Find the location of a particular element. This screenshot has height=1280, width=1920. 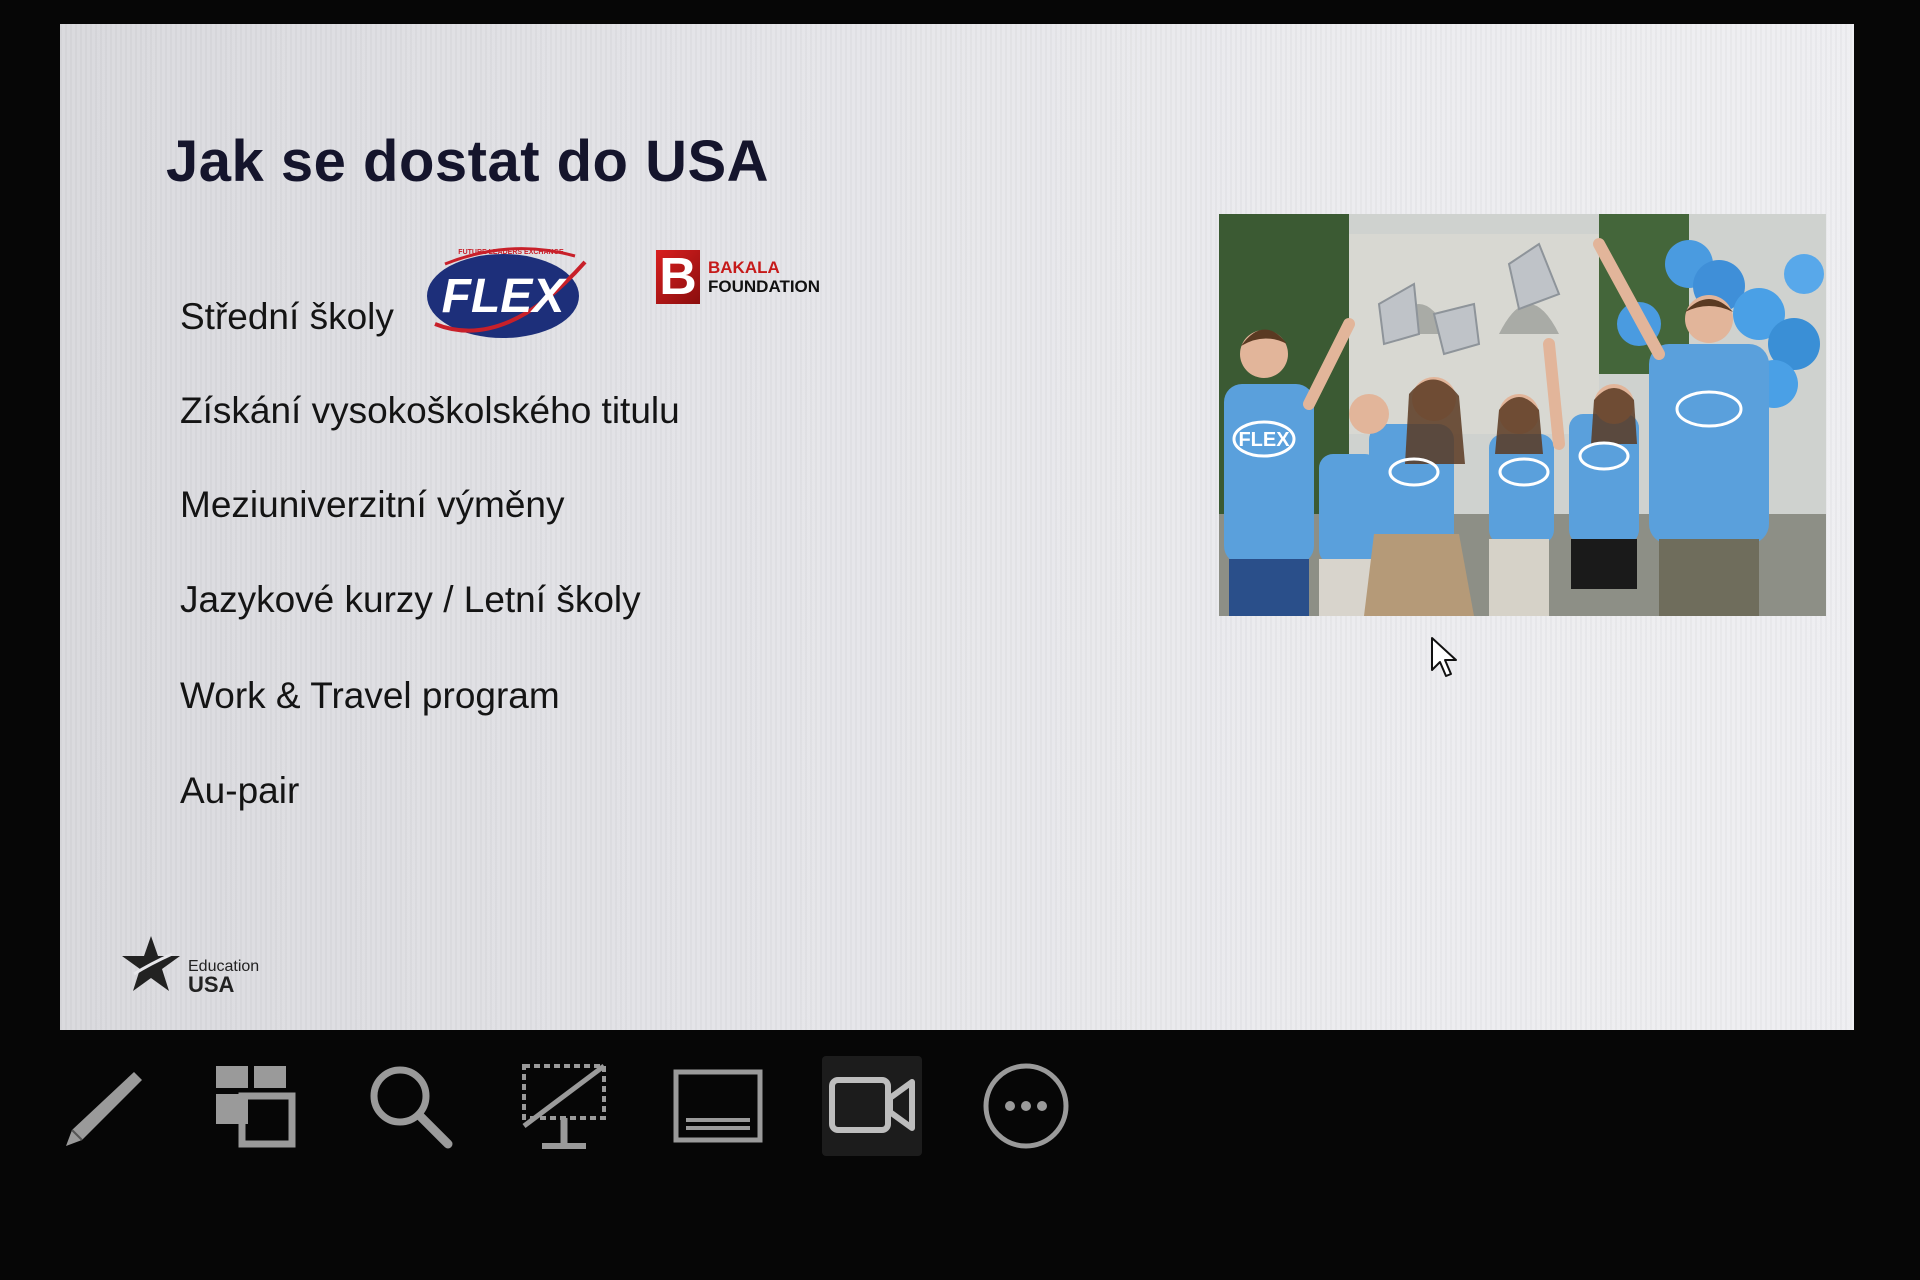

list-item-university-exchanges: Meziuniverzitní výměny is located at coordinates (372, 504).